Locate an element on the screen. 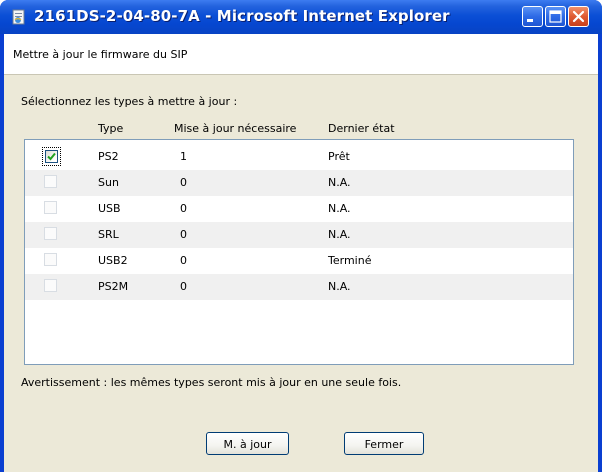 The height and width of the screenshot is (472, 602). column-header-type: Type is located at coordinates (111, 128).